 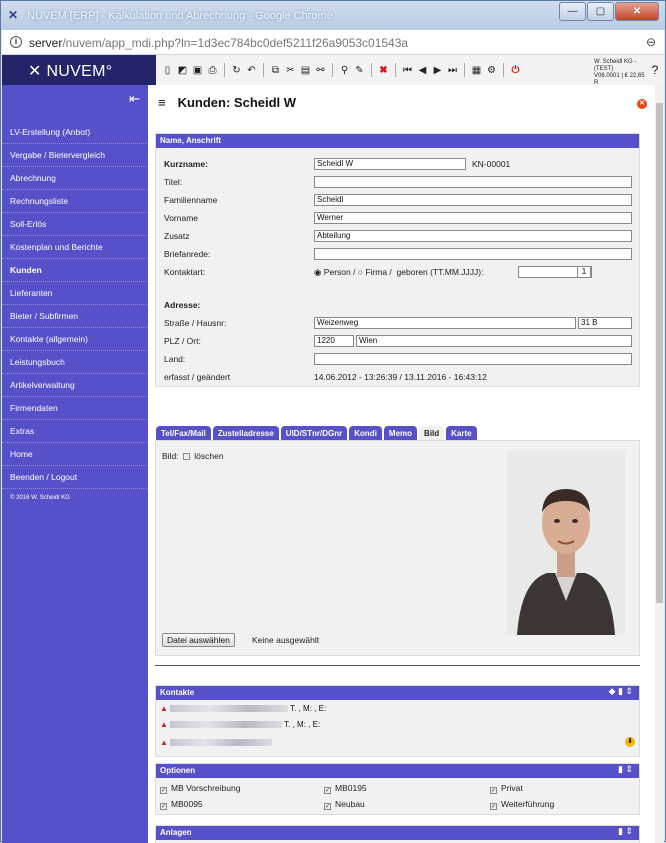 What do you see at coordinates (334, 341) in the screenshot?
I see `plz-input: 1220` at bounding box center [334, 341].